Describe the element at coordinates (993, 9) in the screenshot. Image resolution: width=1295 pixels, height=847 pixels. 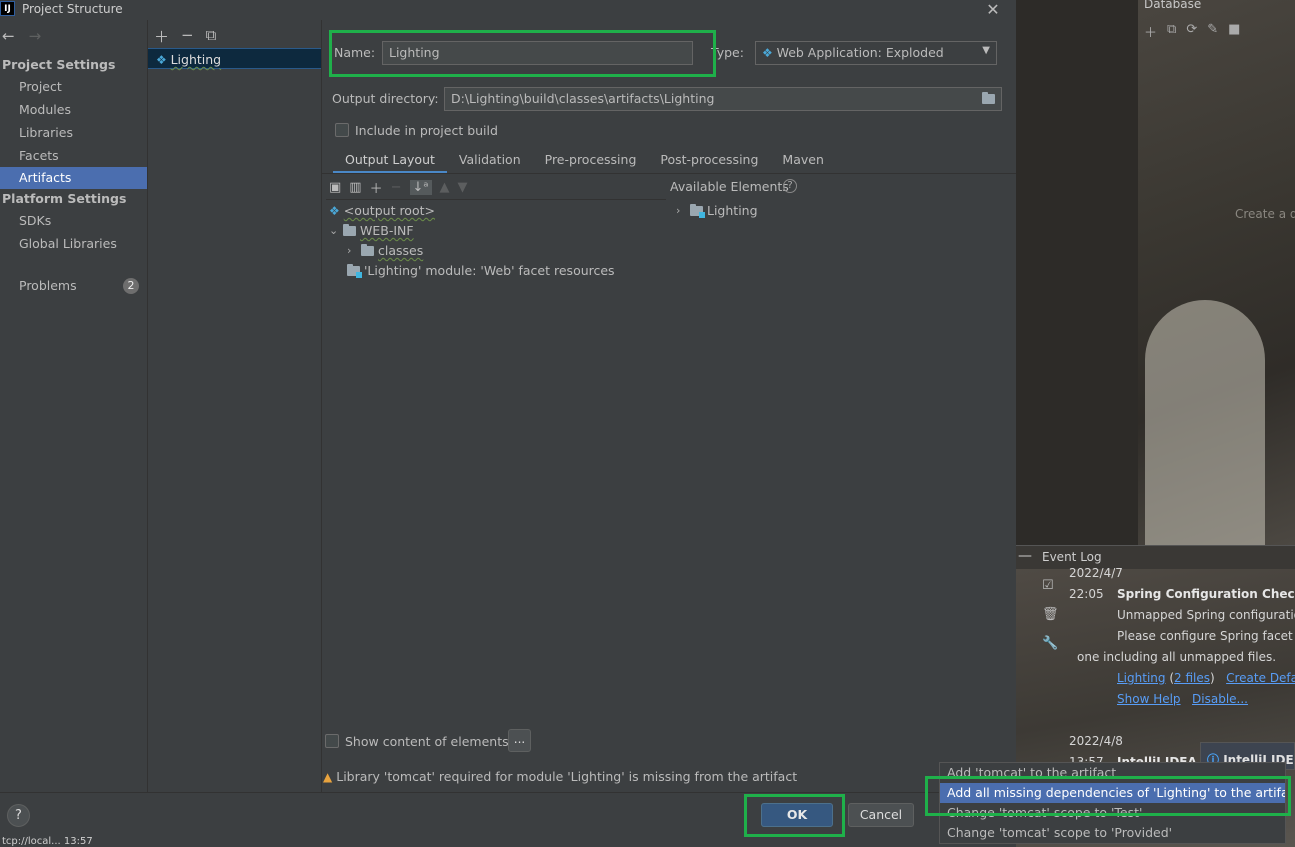
I see `close-icon: ✕` at that location.